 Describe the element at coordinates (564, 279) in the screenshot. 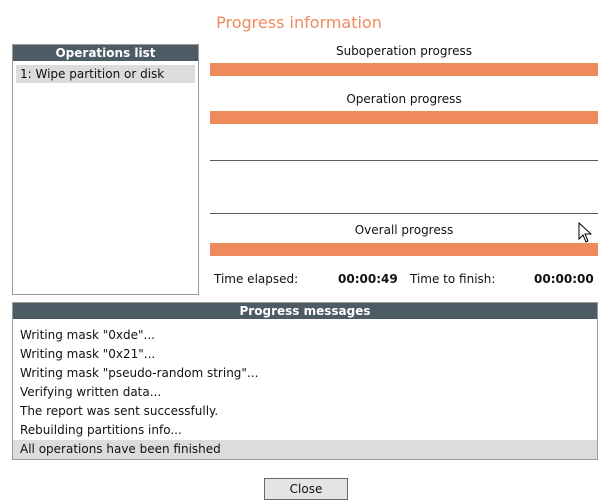

I see `time-to-finish-value: 00:00:00` at that location.